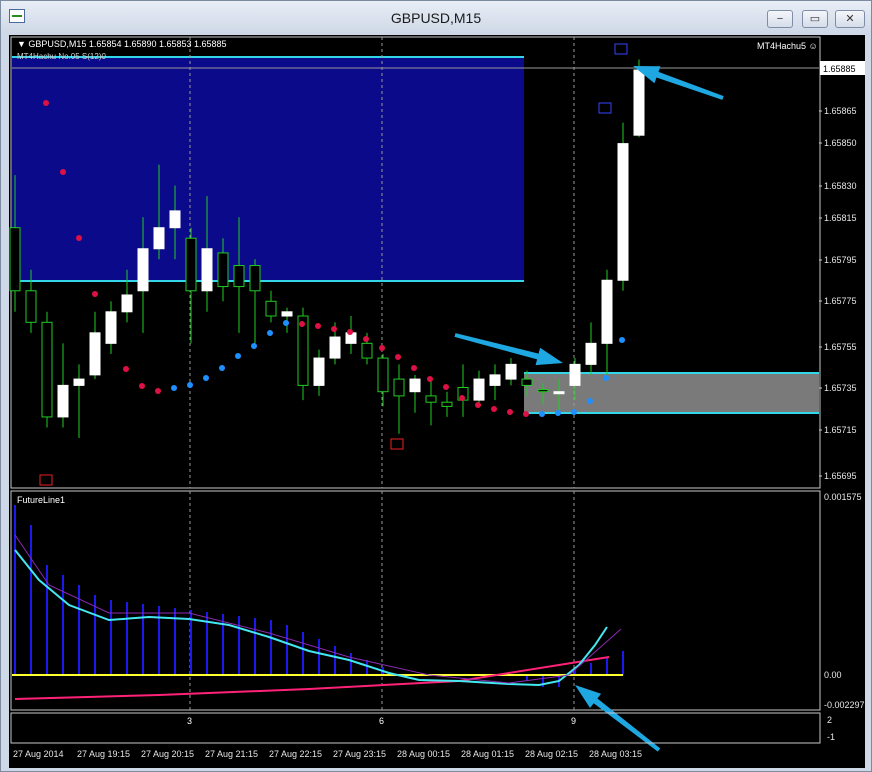  Describe the element at coordinates (840, 143) in the screenshot. I see `price-tick-label: 1.65850` at that location.